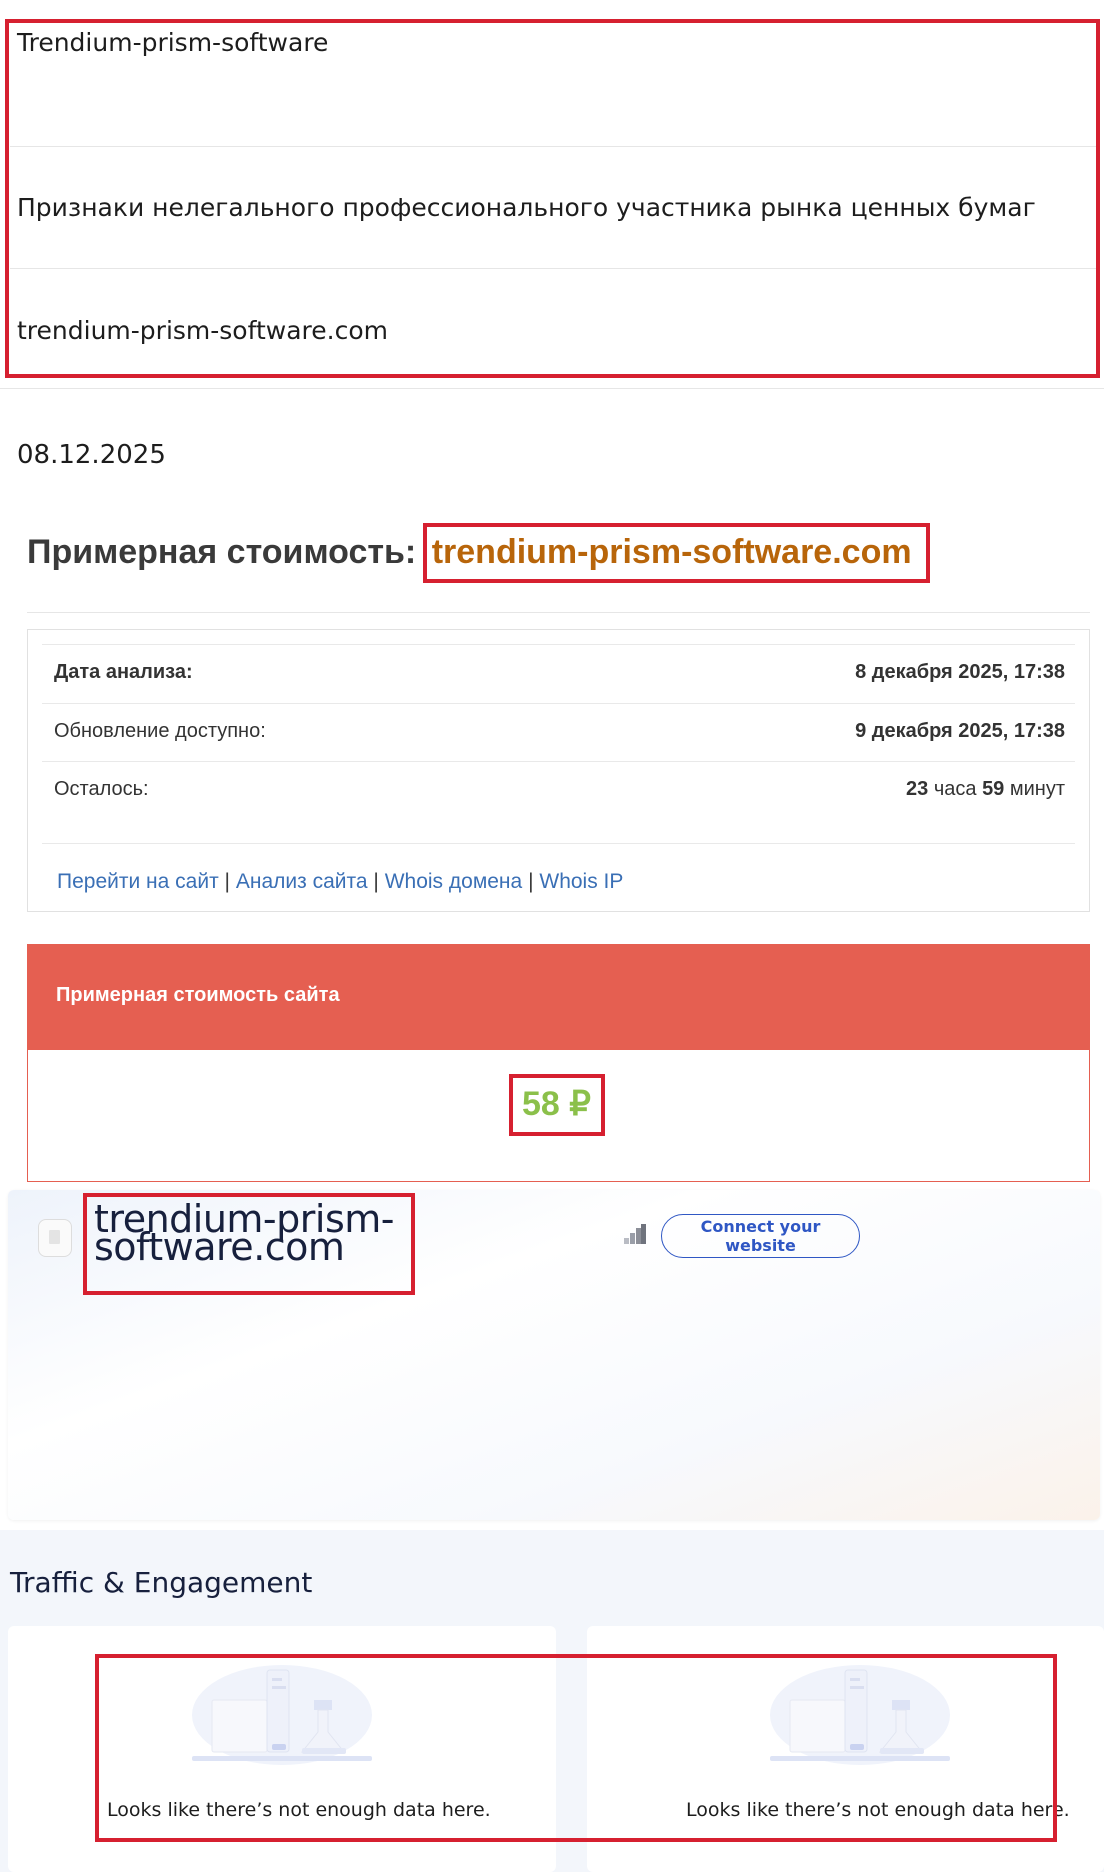  What do you see at coordinates (917, 789) in the screenshot?
I see `hours-value: 23` at bounding box center [917, 789].